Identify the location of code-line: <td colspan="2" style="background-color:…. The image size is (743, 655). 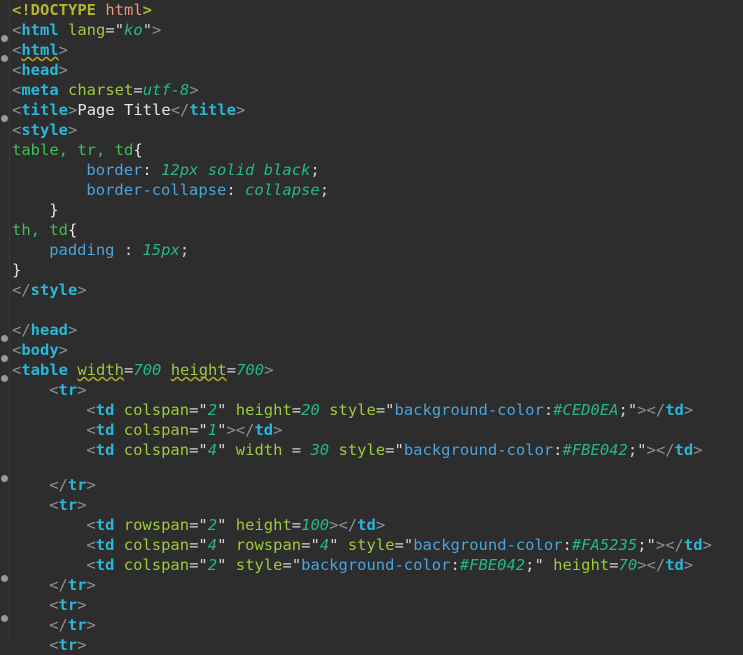
(389, 565).